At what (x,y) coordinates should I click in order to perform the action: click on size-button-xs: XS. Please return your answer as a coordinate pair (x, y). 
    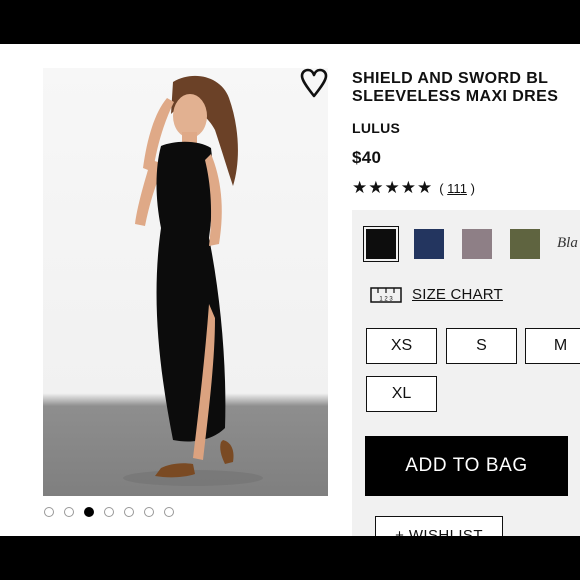
    Looking at the image, I should click on (401, 346).